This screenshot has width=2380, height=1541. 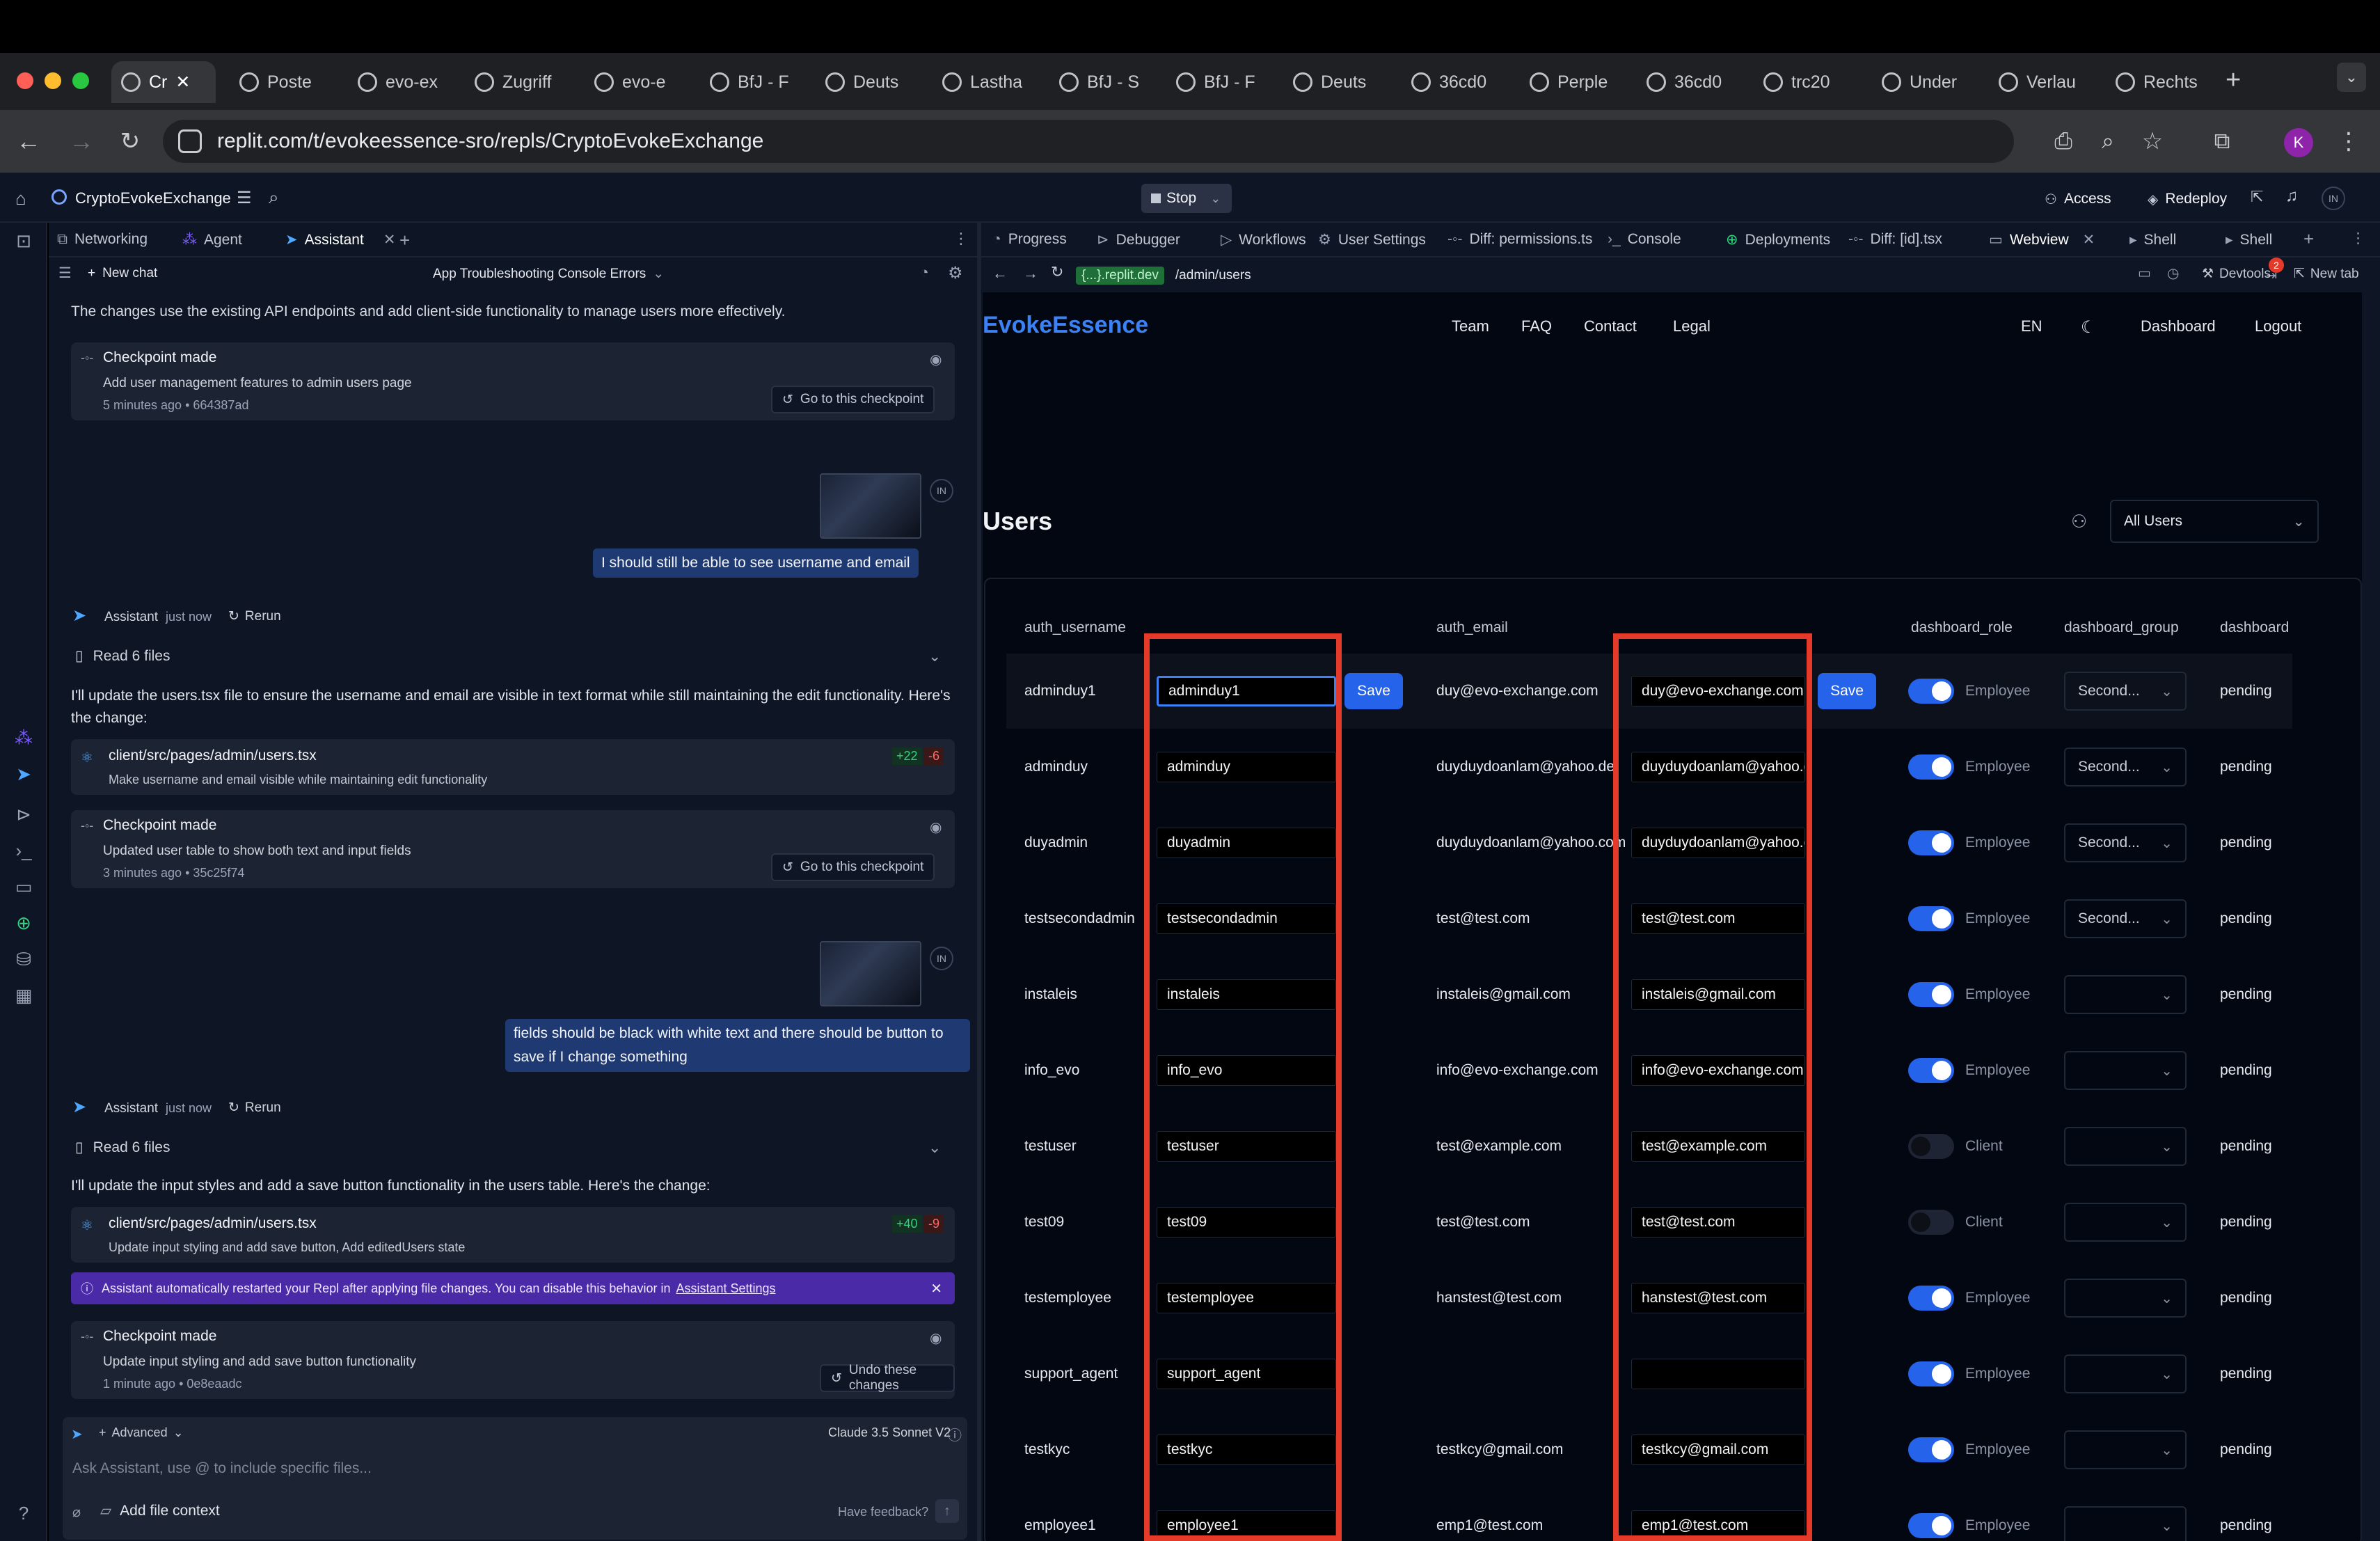 What do you see at coordinates (640, 82) in the screenshot?
I see `browser-tab: evo-e` at bounding box center [640, 82].